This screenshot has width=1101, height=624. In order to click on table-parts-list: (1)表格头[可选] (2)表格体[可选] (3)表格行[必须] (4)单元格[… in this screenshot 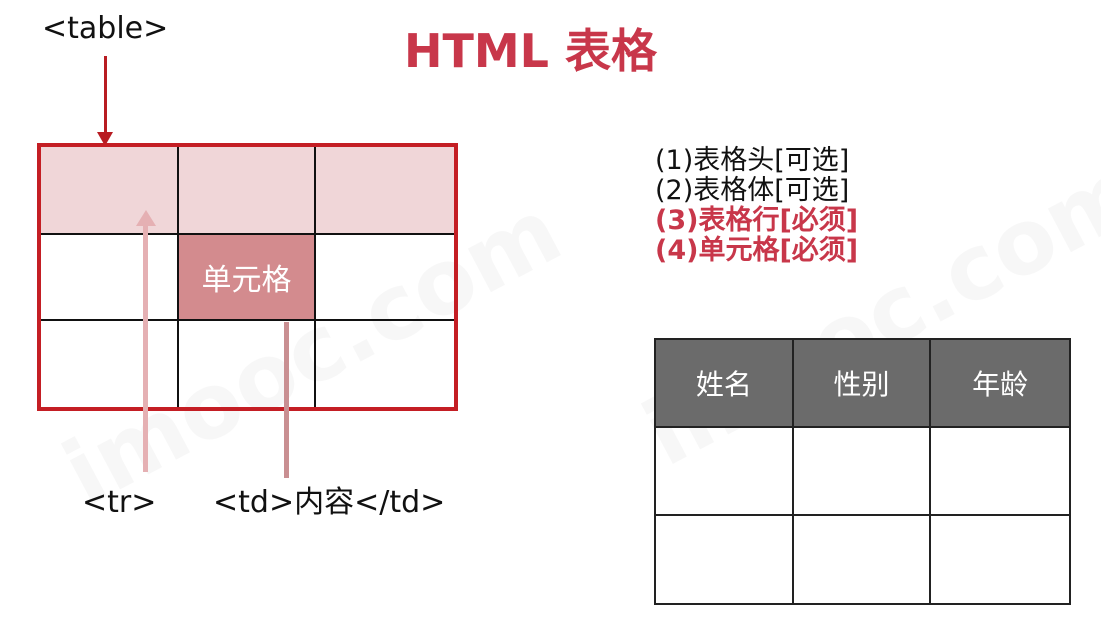, I will do `click(756, 206)`.